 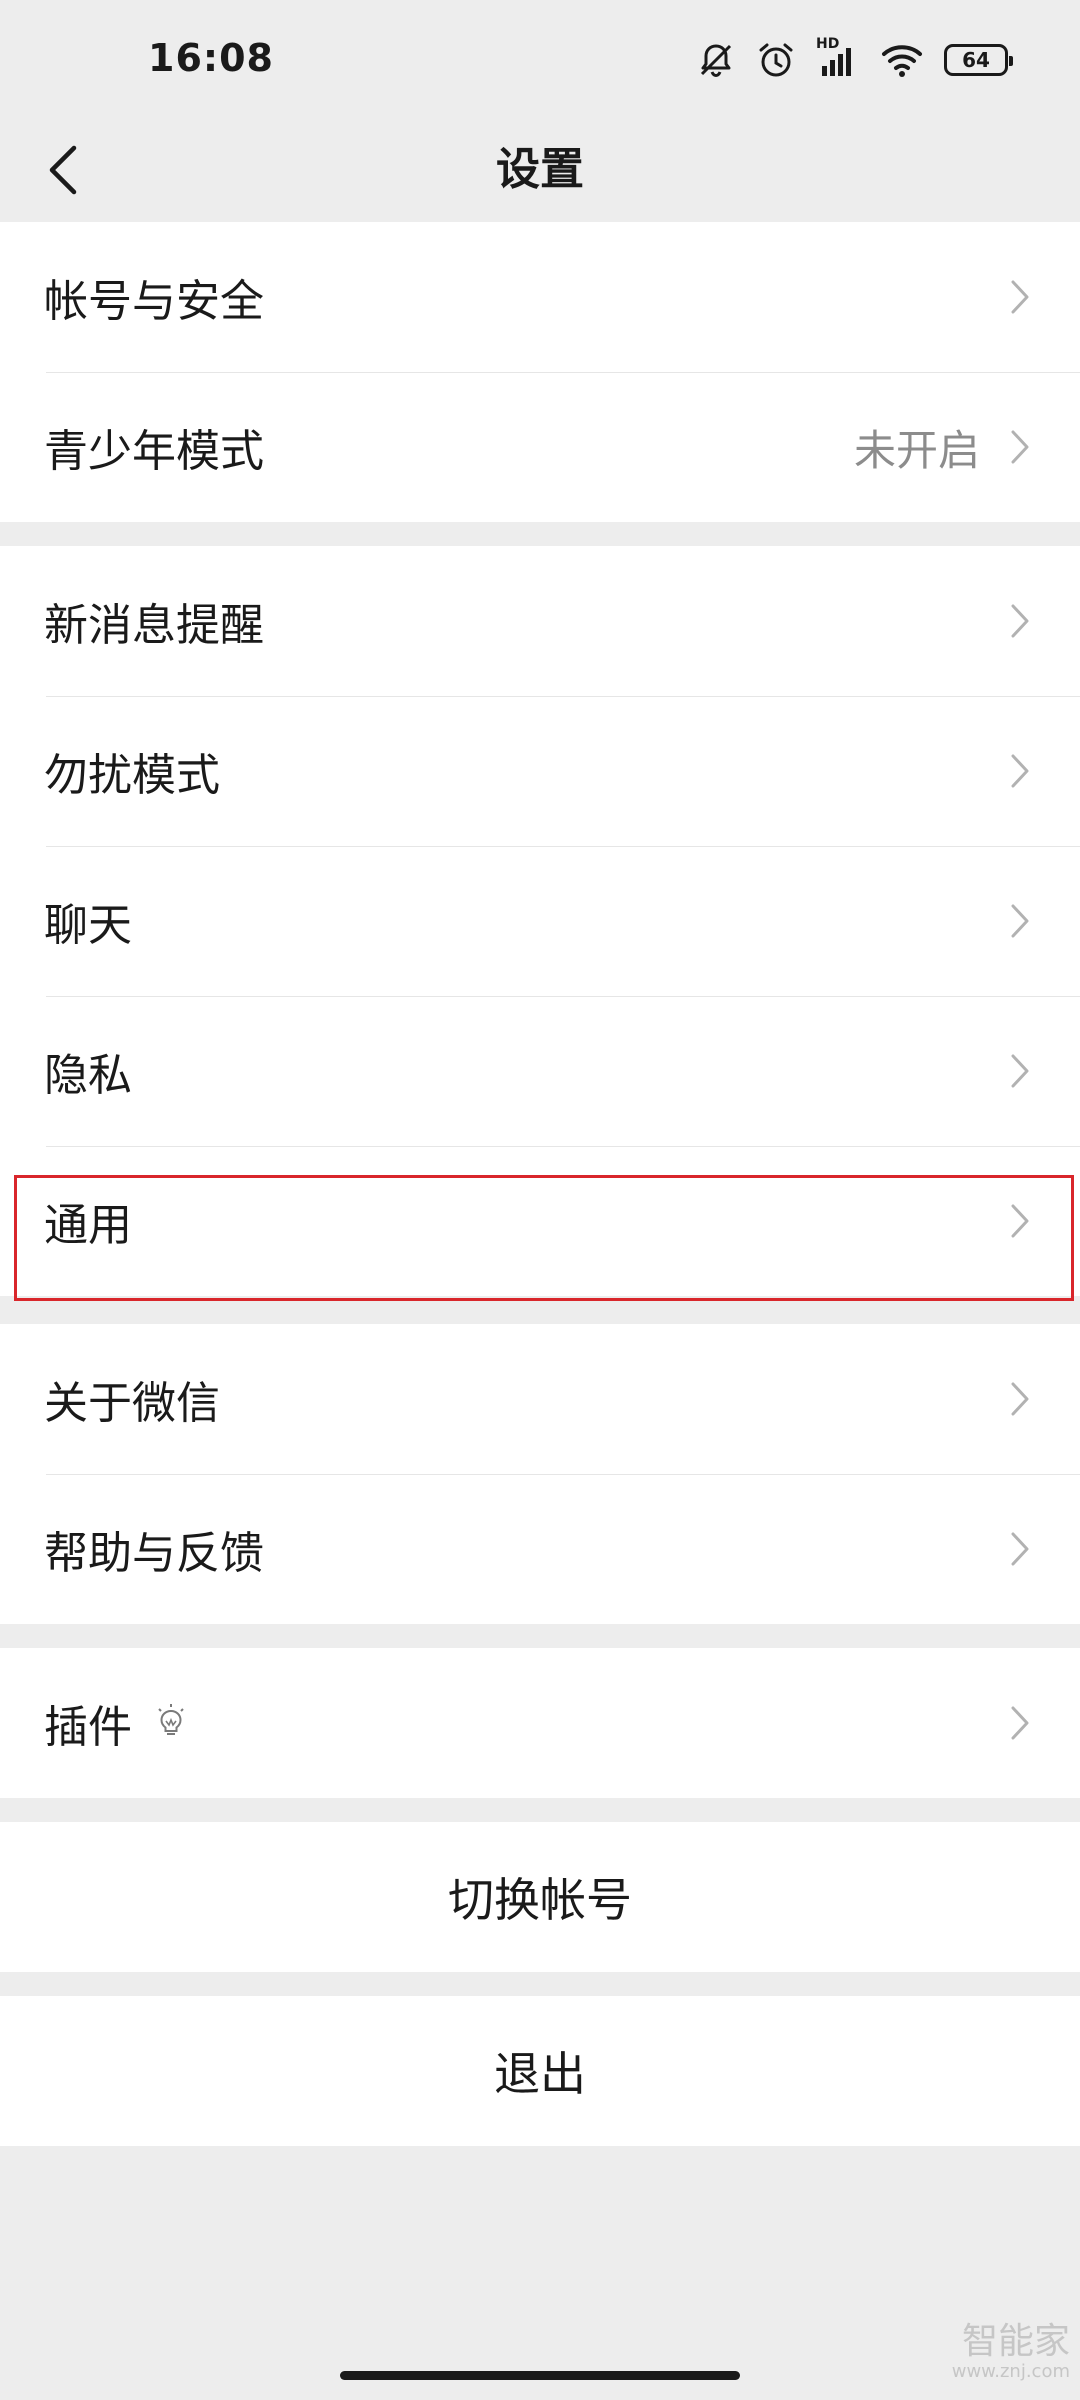 What do you see at coordinates (154, 625) in the screenshot?
I see `settings-item-label: 新消息提醒` at bounding box center [154, 625].